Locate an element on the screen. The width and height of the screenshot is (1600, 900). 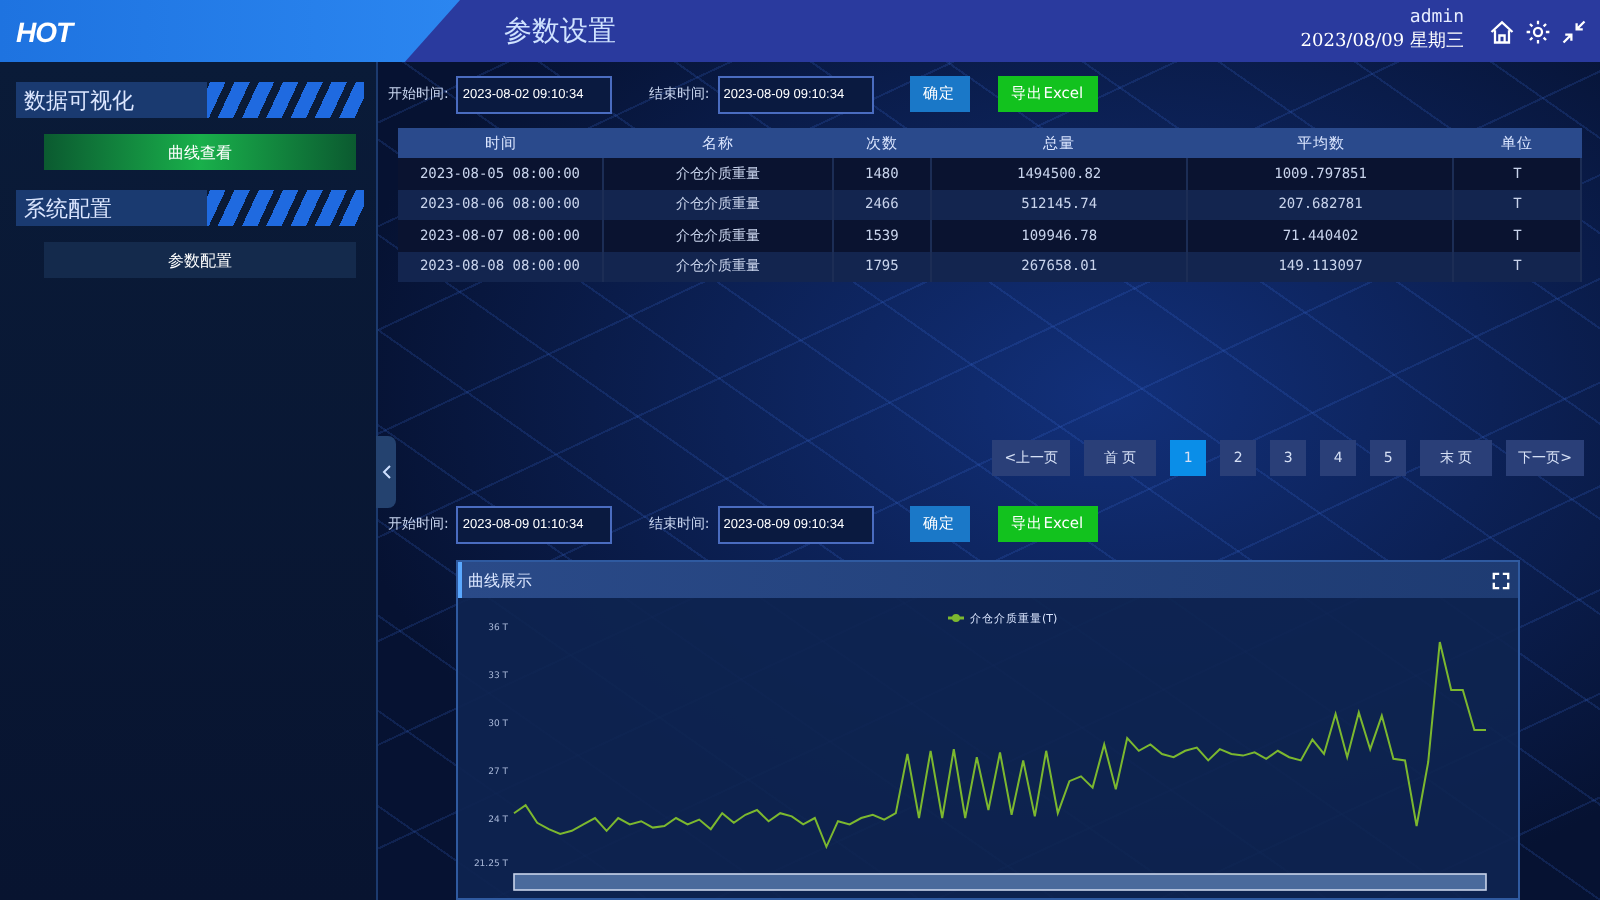
logo: HOT is located at coordinates (44, 31).